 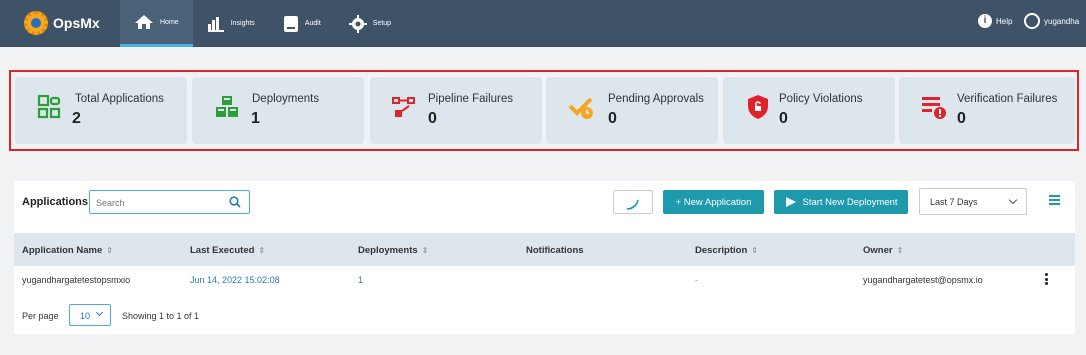 I want to click on user-menu: yugandha, so click(x=1051, y=21).